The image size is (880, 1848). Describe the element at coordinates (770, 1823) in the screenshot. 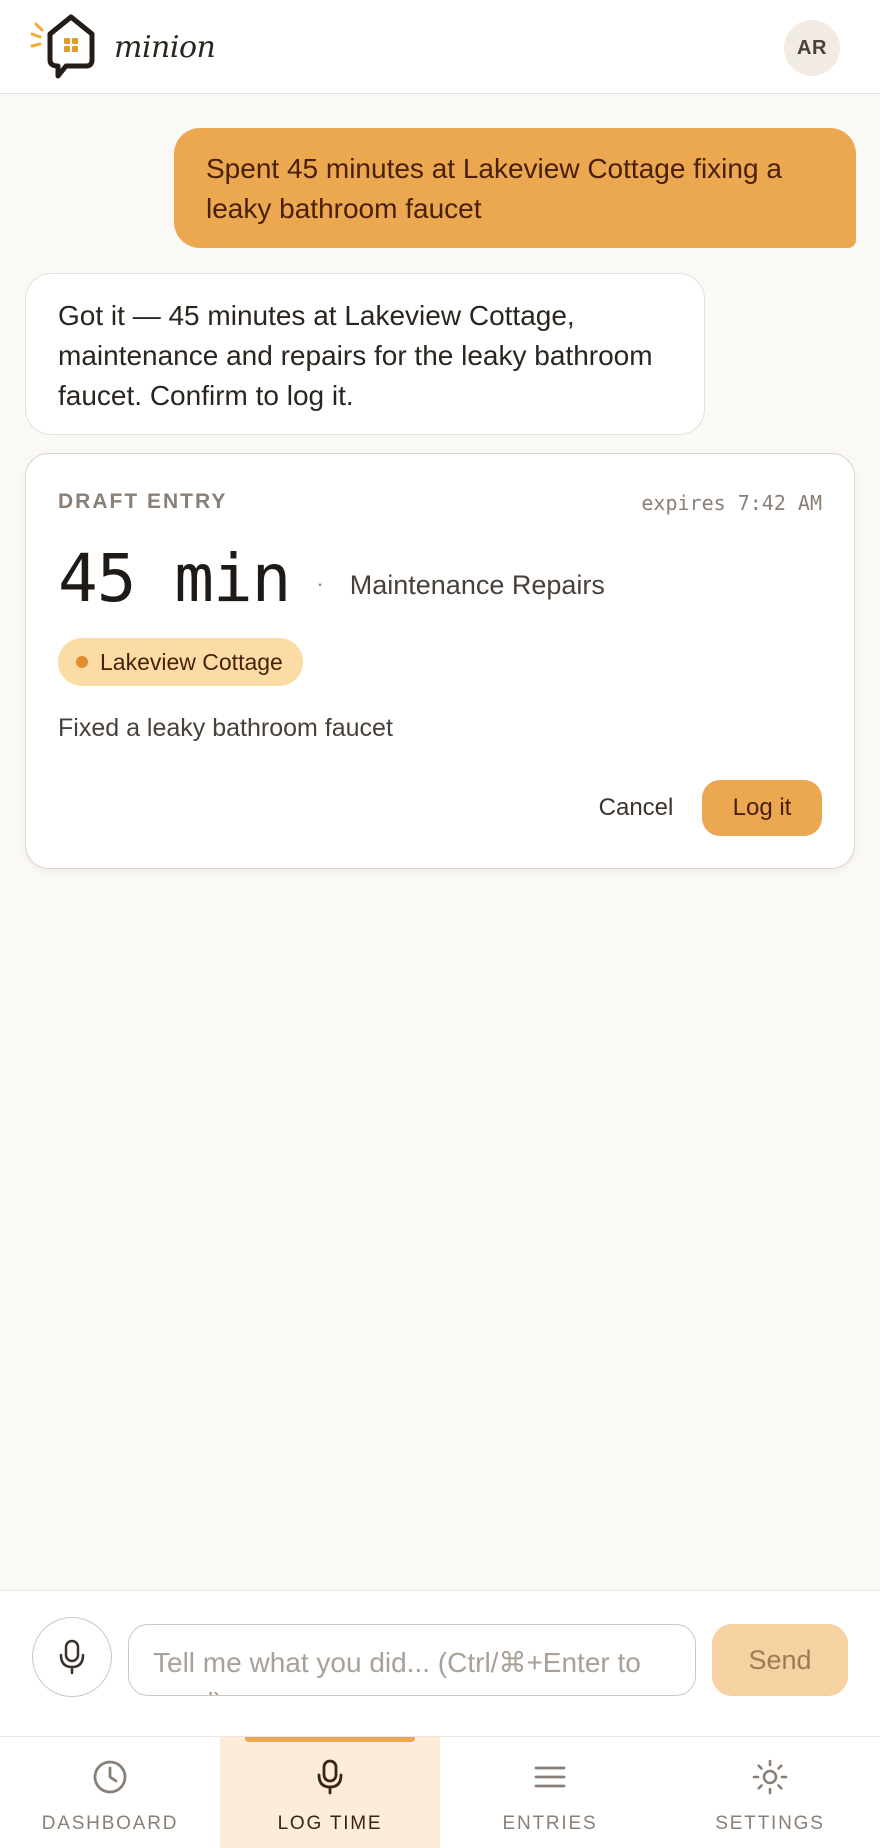

I see `nav-label-settings: SETTINGS` at that location.